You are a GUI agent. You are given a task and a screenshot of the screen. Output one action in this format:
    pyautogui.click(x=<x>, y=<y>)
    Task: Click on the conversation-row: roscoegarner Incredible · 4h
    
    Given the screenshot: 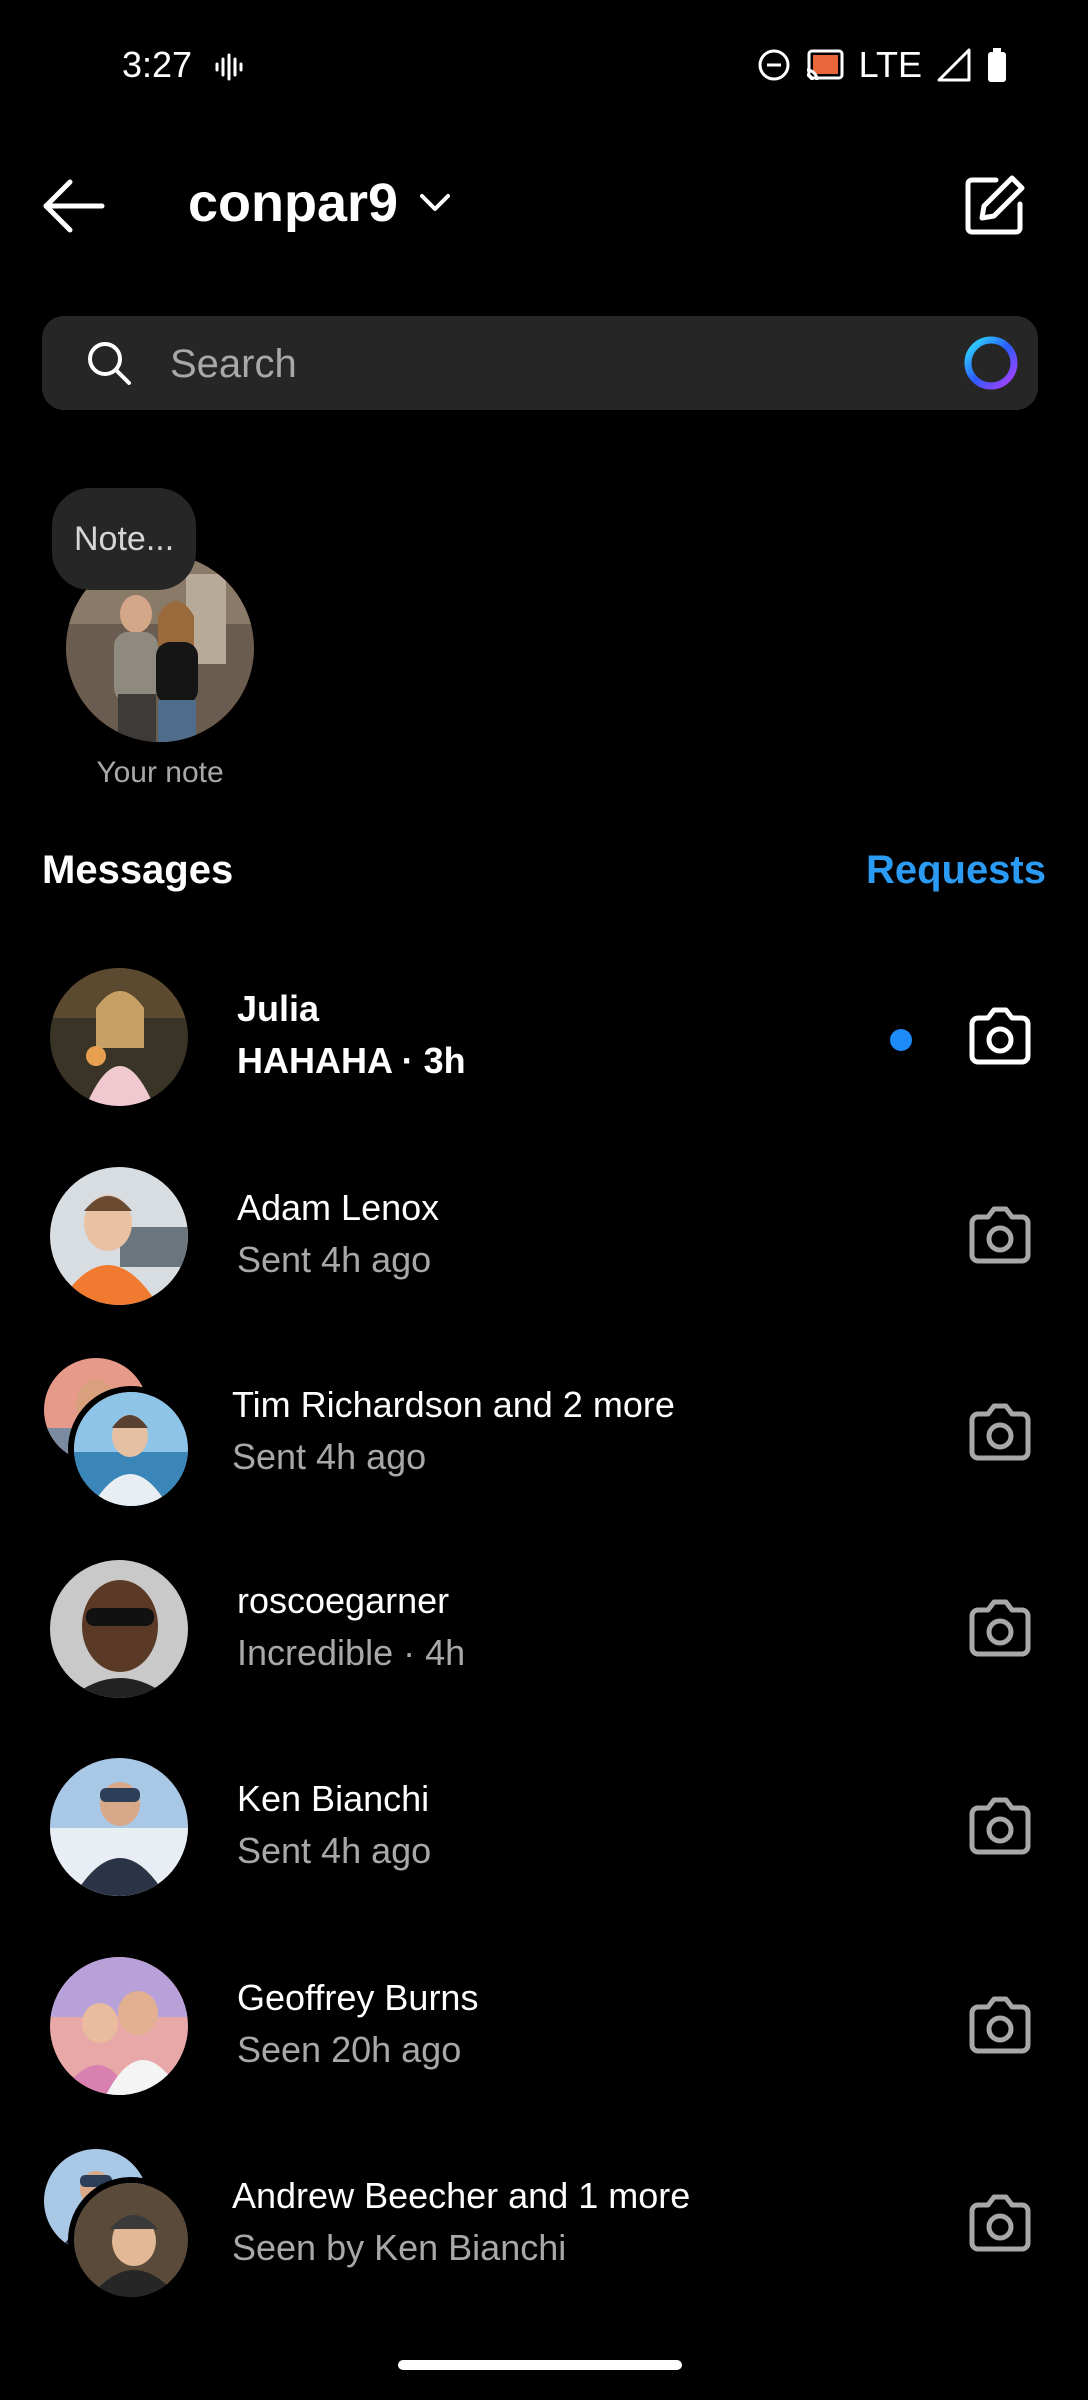 What is the action you would take?
    pyautogui.click(x=544, y=1629)
    